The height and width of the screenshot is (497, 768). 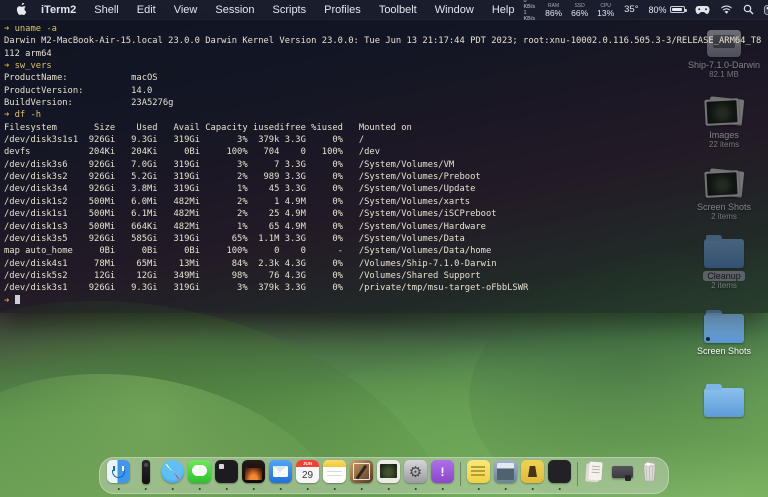 I want to click on dock-item-notes, so click(x=334, y=475).